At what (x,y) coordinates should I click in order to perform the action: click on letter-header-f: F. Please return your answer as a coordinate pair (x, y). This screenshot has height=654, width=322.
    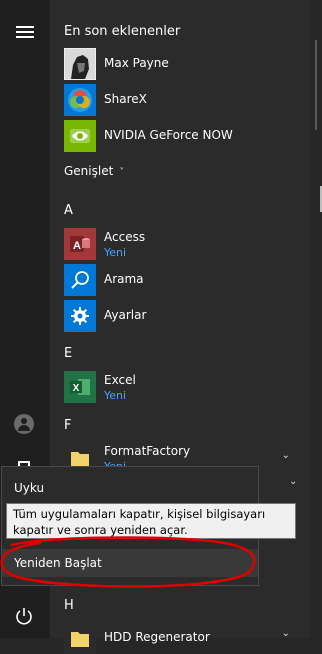
    Looking at the image, I should click on (67, 425).